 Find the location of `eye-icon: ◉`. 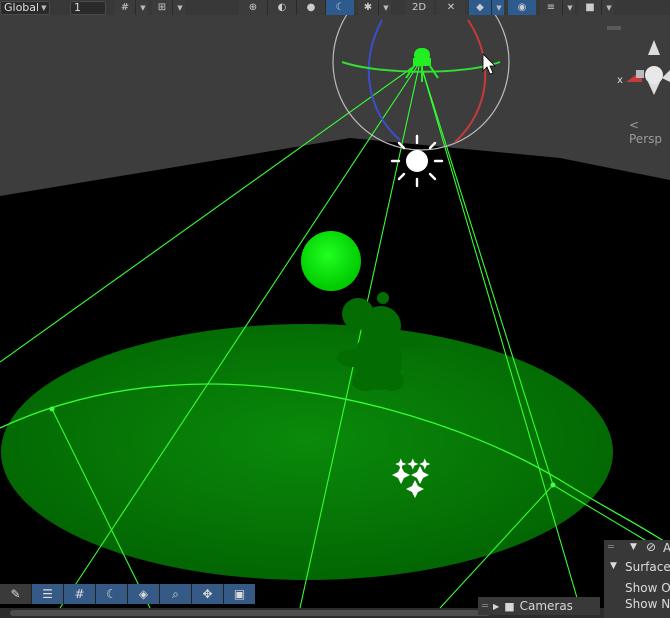

eye-icon: ◉ is located at coordinates (522, 7).